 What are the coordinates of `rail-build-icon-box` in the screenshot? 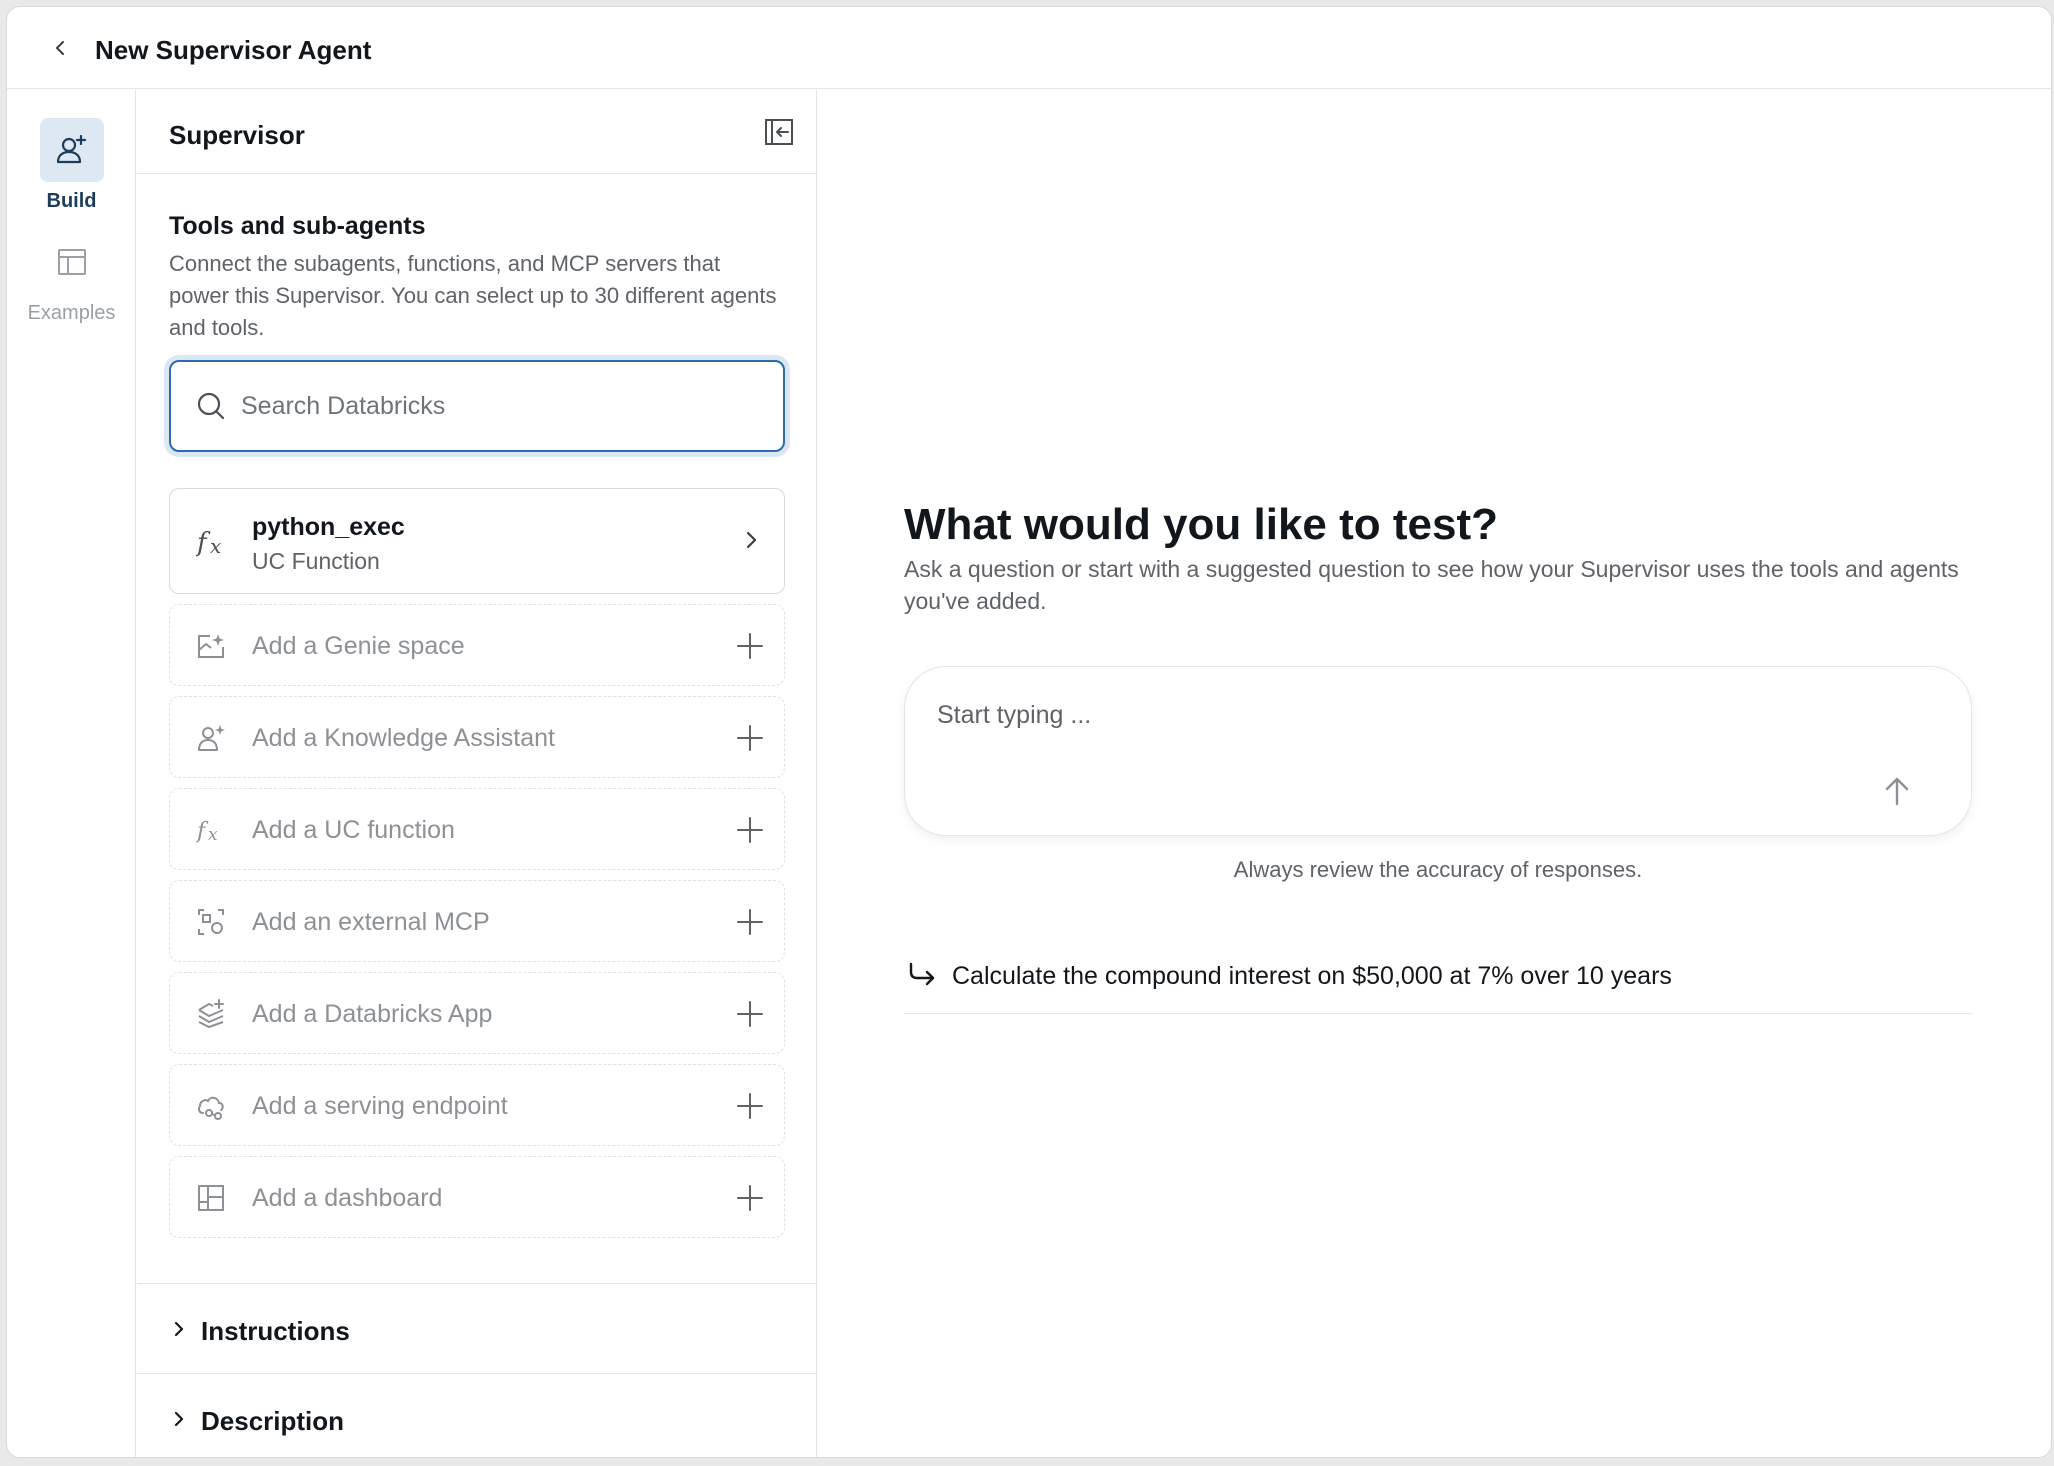 It's located at (71, 150).